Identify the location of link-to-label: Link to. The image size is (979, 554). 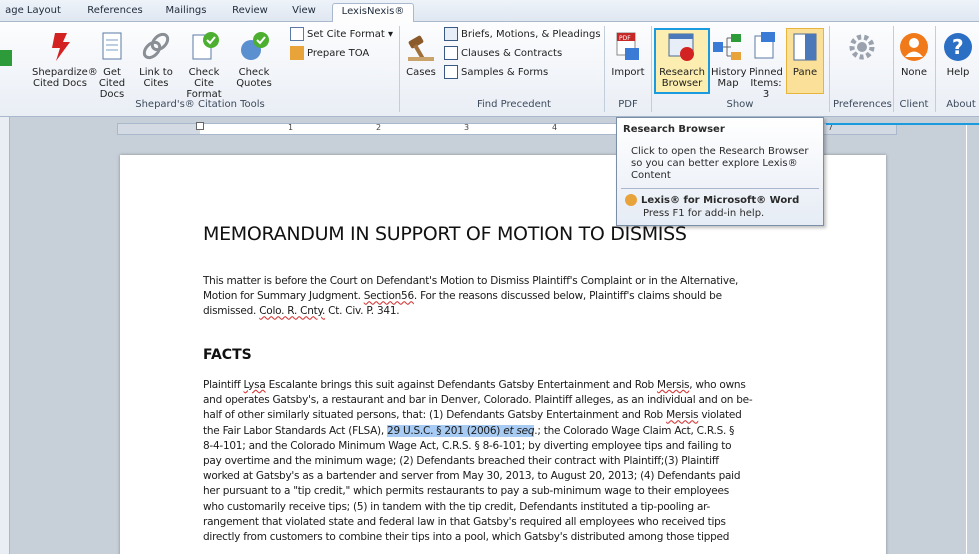
(156, 72).